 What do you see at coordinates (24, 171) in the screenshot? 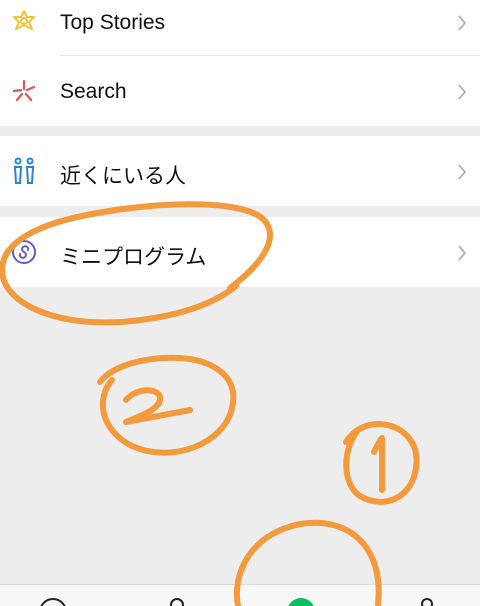
I see `people-nearby-icon` at bounding box center [24, 171].